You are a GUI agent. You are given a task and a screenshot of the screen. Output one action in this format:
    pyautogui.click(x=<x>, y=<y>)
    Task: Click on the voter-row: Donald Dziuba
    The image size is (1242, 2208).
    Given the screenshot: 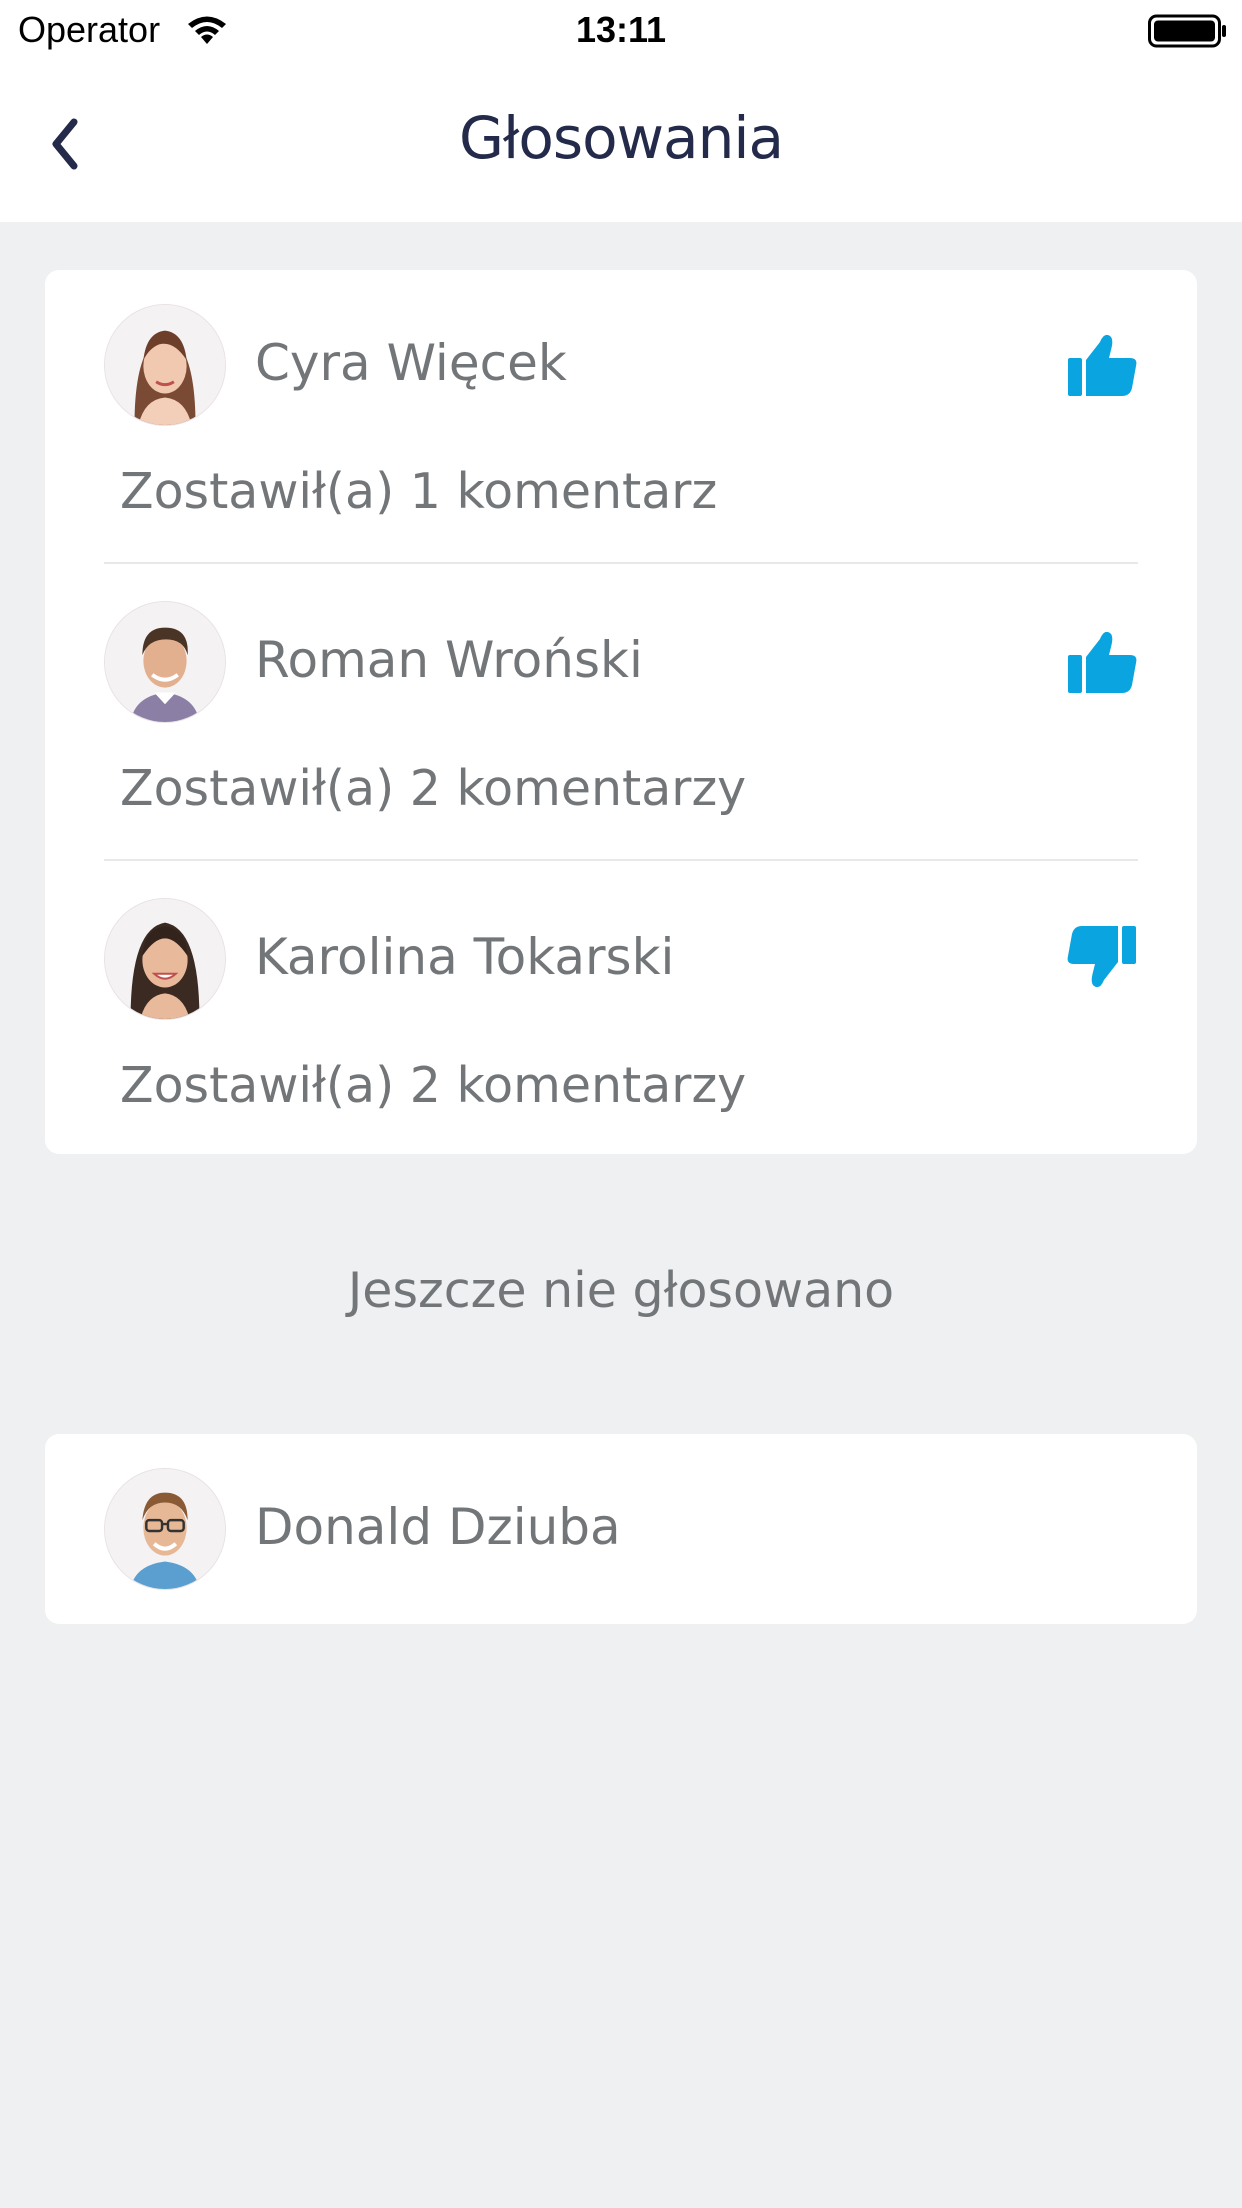 What is the action you would take?
    pyautogui.click(x=621, y=1529)
    